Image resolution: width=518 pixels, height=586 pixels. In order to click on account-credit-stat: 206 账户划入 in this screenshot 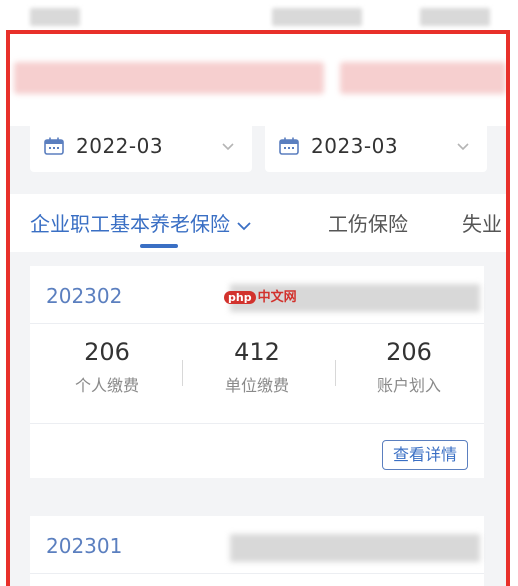, I will do `click(409, 367)`.